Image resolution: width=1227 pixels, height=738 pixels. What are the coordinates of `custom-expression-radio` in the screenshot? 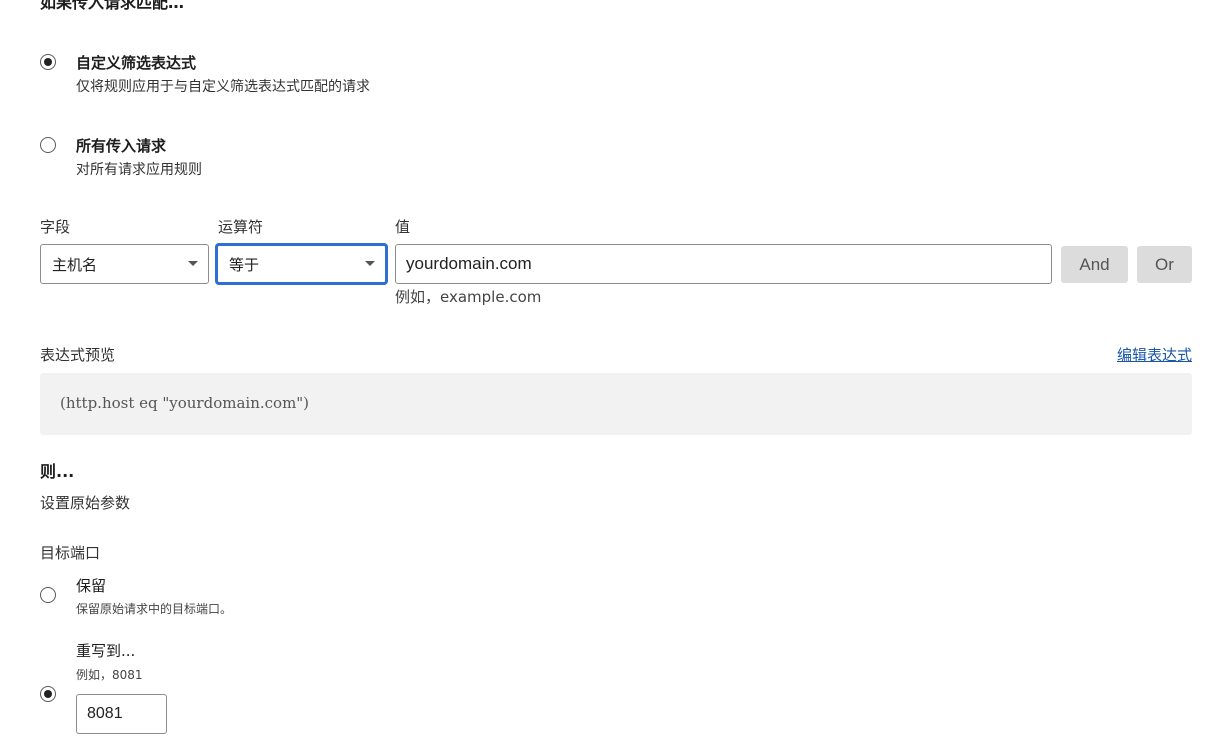 It's located at (48, 62).